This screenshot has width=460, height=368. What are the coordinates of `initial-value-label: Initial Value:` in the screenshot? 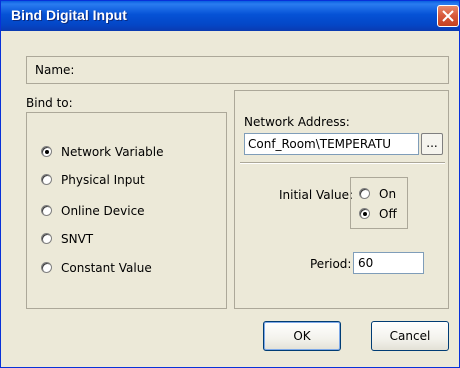 It's located at (316, 195).